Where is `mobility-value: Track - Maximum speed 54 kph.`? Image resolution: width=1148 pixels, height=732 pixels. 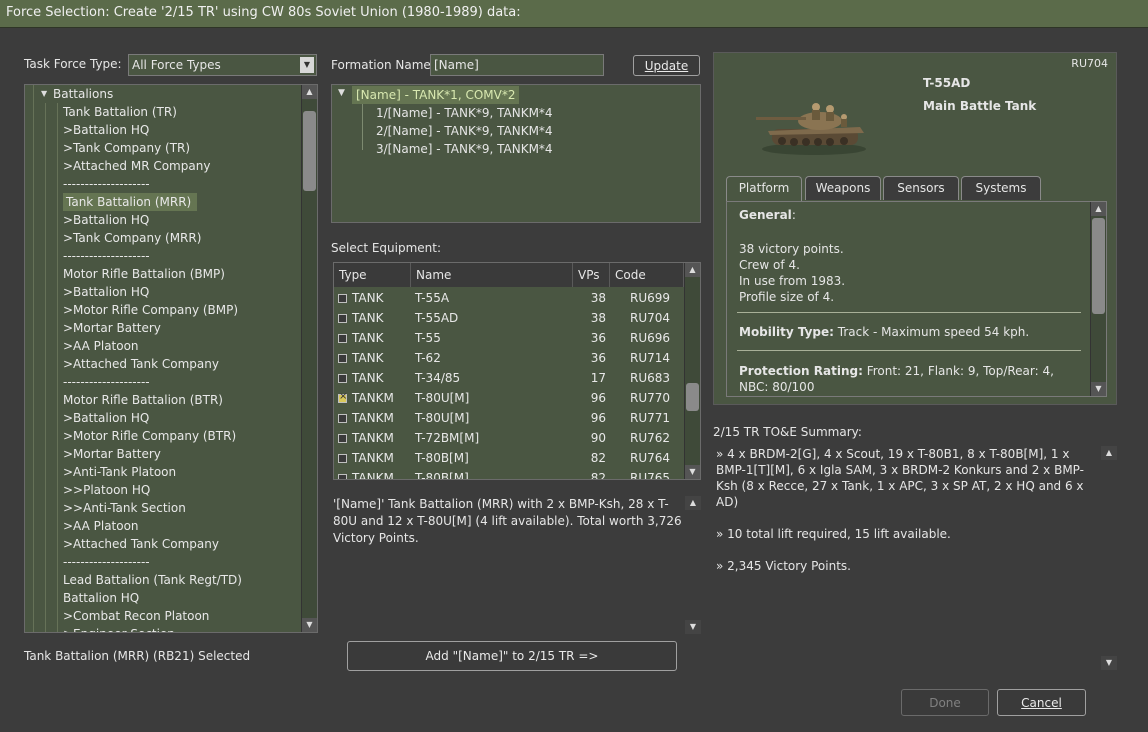
mobility-value: Track - Maximum speed 54 kph. is located at coordinates (931, 332).